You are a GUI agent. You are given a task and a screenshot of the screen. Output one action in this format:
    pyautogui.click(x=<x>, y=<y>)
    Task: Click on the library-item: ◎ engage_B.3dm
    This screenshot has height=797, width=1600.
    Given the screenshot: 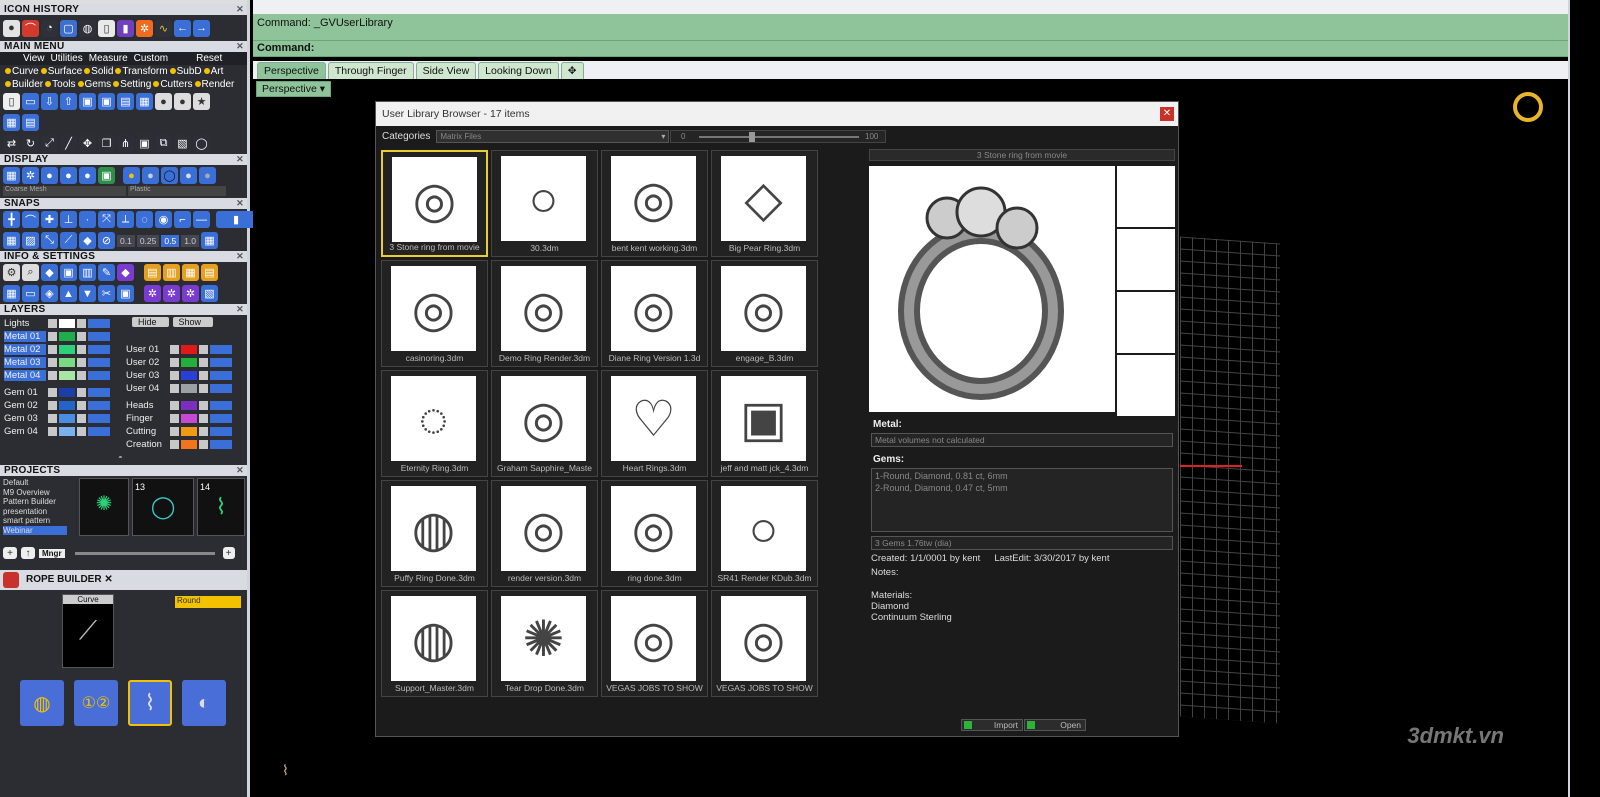 What is the action you would take?
    pyautogui.click(x=764, y=313)
    